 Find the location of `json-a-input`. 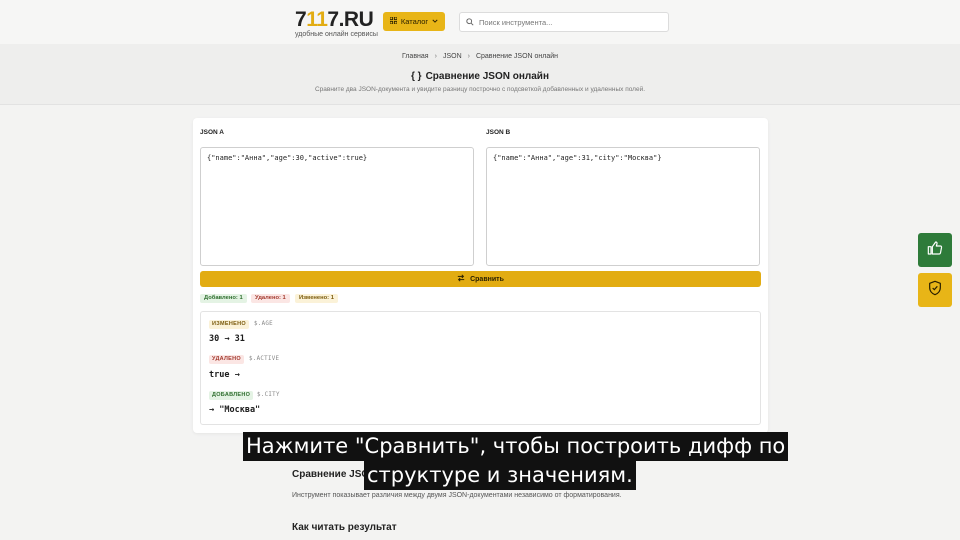

json-a-input is located at coordinates (337, 206).